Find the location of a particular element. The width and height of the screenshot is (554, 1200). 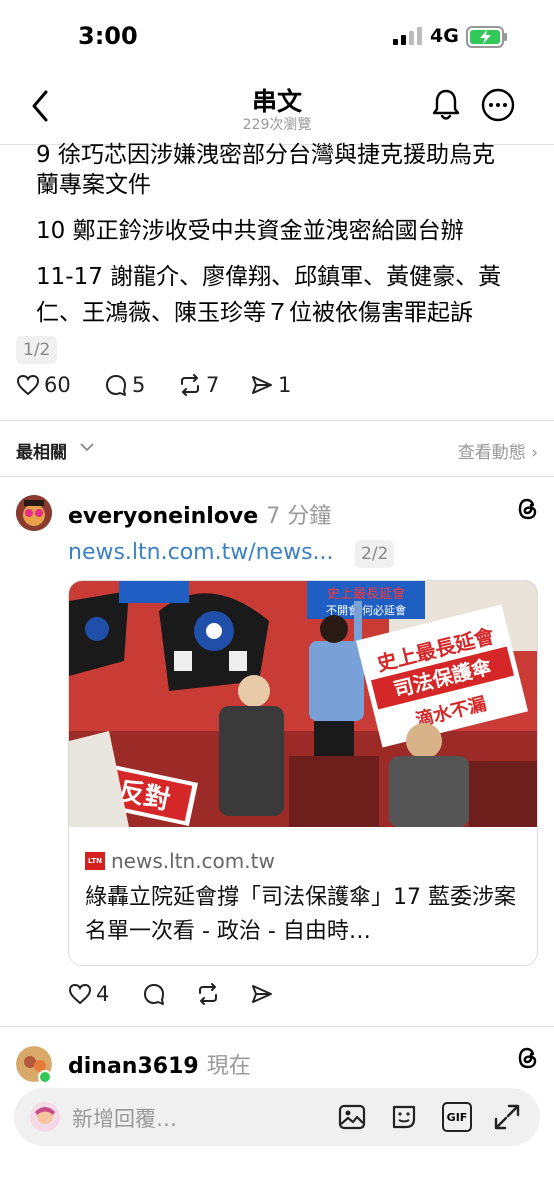

reply-share-button is located at coordinates (264, 994).